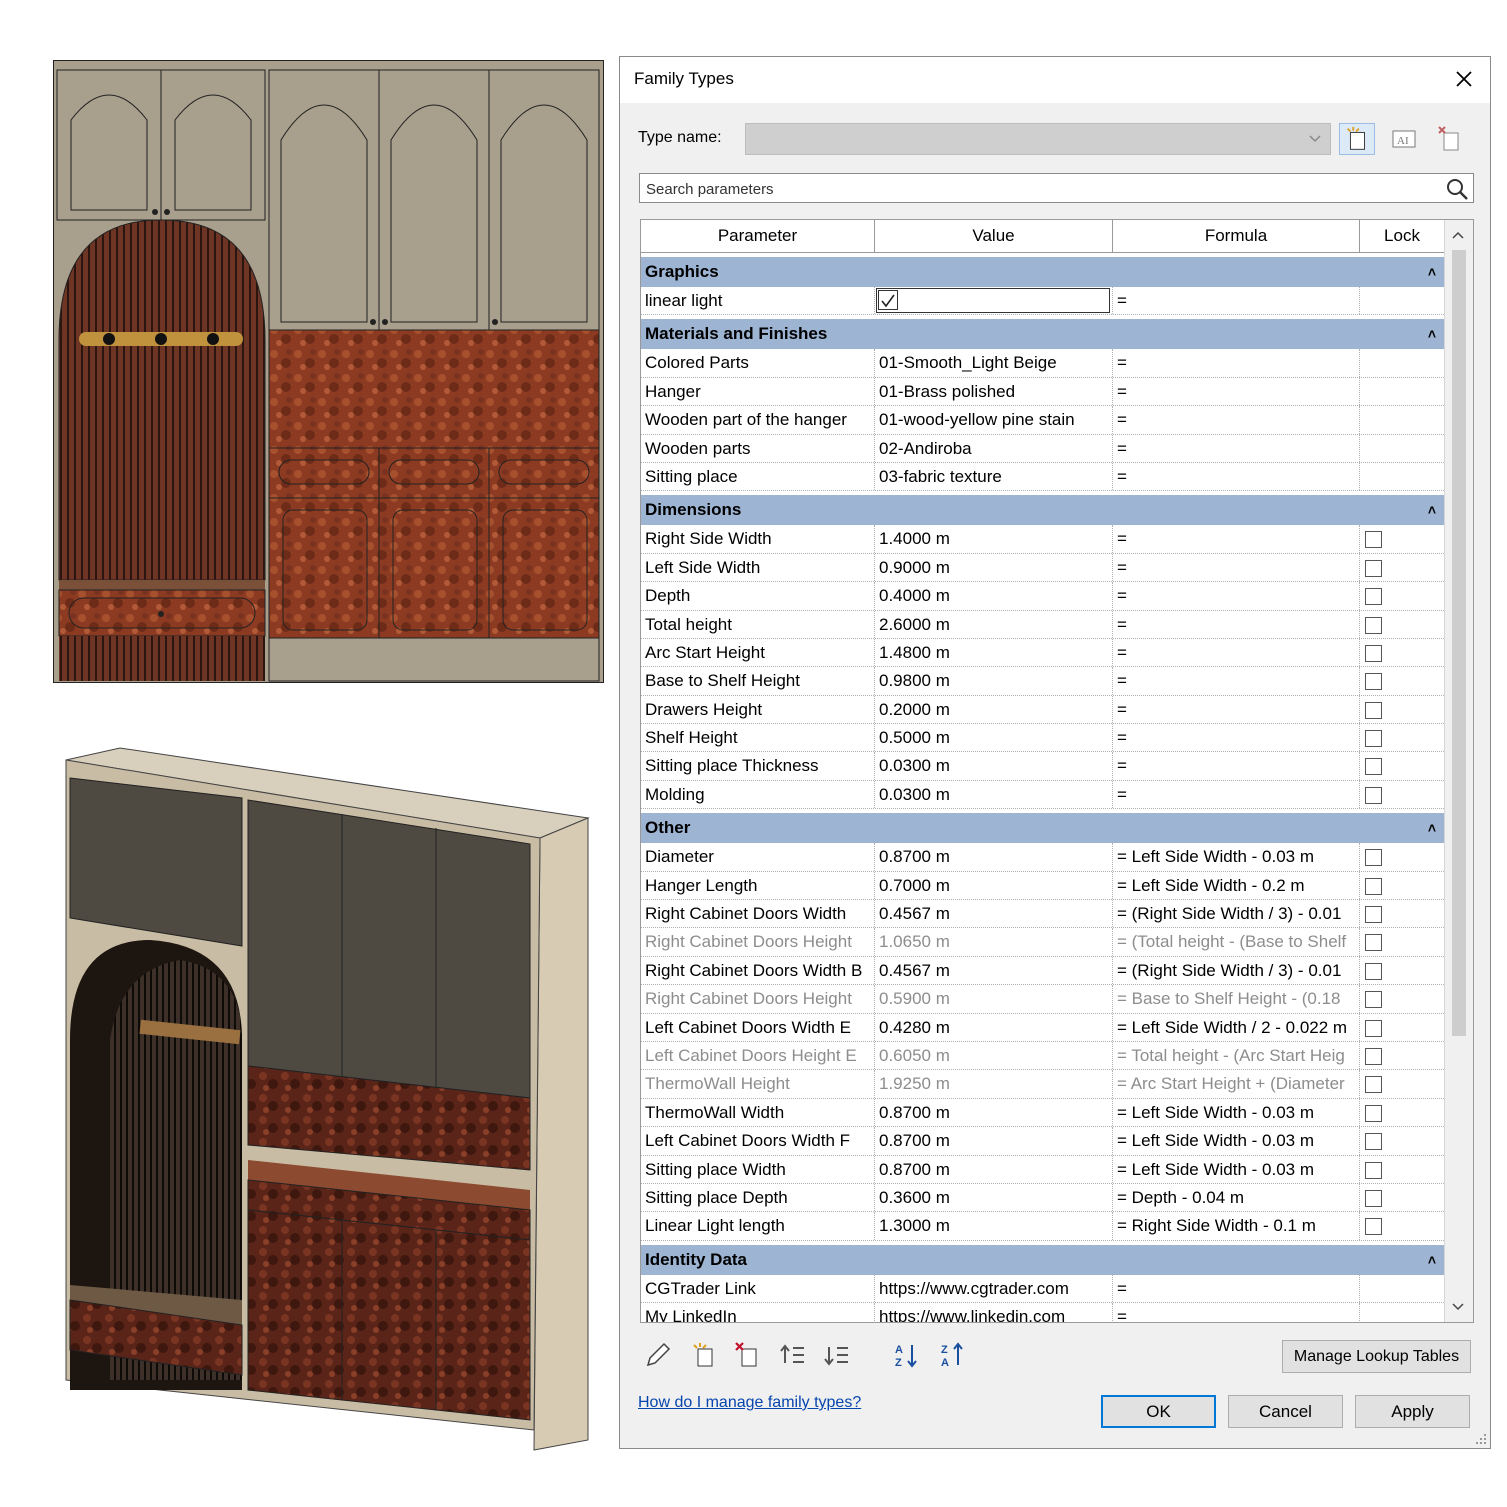 This screenshot has height=1507, width=1507. What do you see at coordinates (953, 1355) in the screenshot?
I see `sort-descending-icon: Z A` at bounding box center [953, 1355].